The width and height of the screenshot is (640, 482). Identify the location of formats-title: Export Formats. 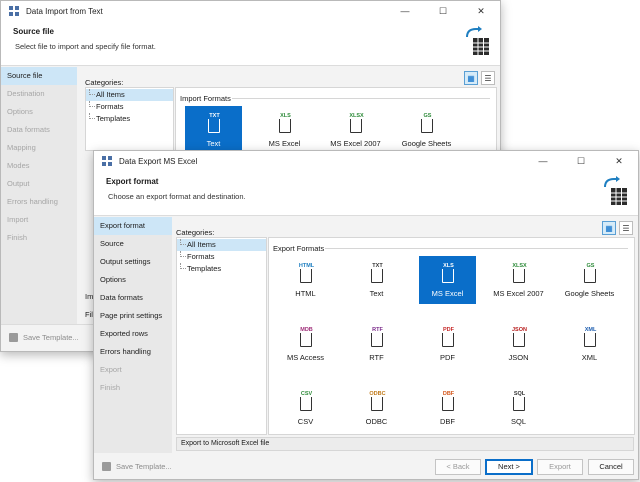
(299, 248).